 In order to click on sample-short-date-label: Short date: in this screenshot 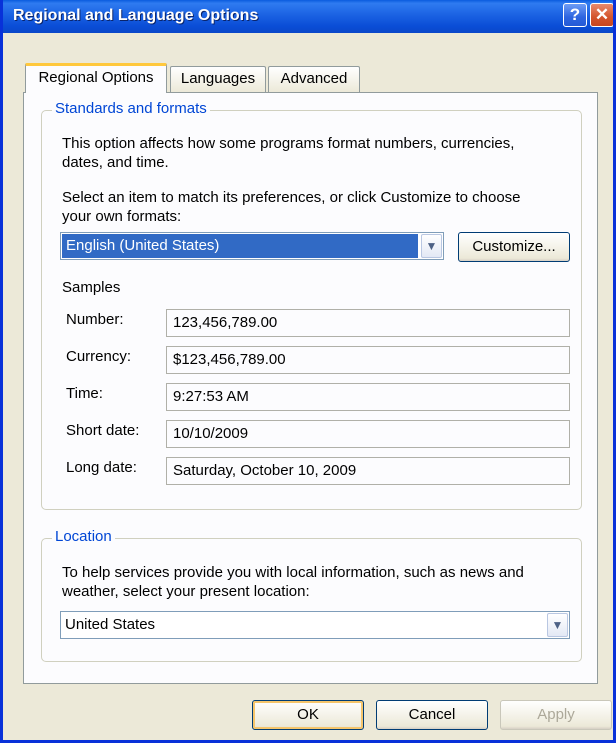, I will do `click(103, 430)`.